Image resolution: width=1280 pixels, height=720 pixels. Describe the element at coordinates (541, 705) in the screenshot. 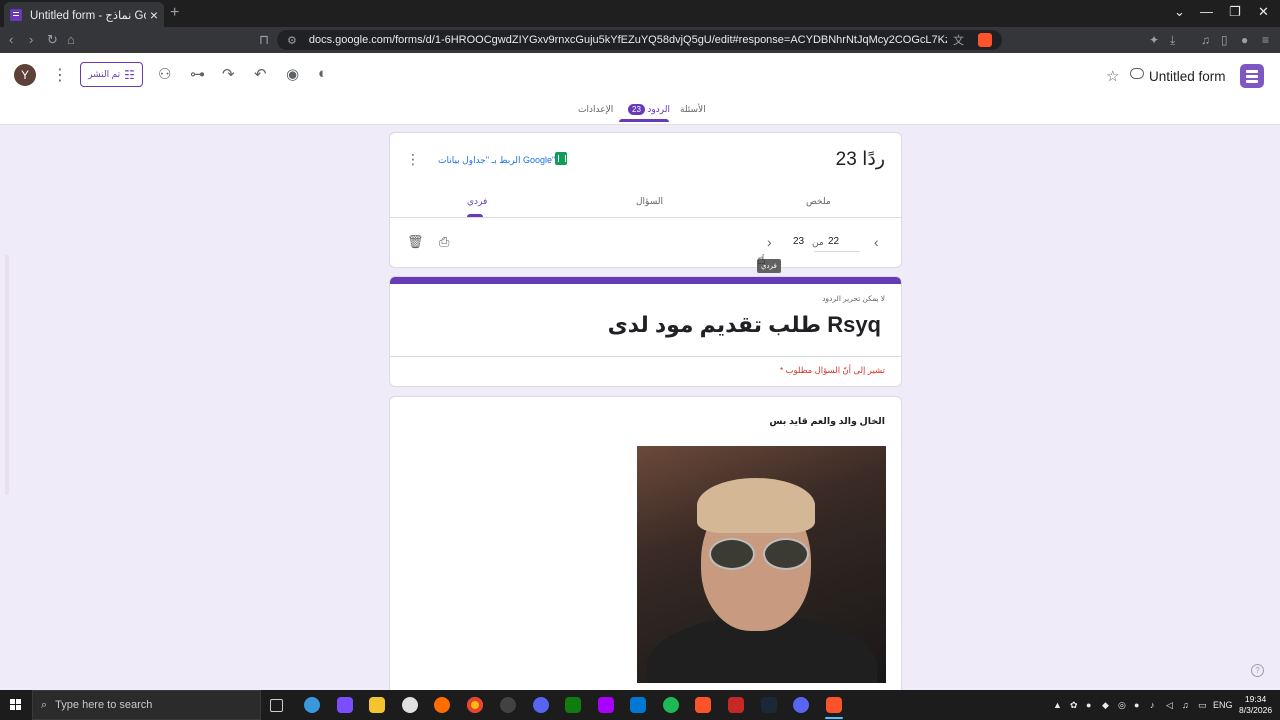

I see `app-icon-purple` at that location.